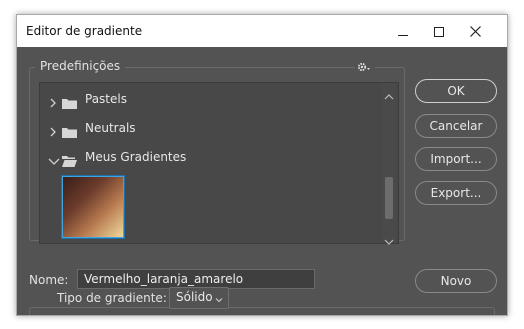  I want to click on ok-button: OK, so click(456, 91).